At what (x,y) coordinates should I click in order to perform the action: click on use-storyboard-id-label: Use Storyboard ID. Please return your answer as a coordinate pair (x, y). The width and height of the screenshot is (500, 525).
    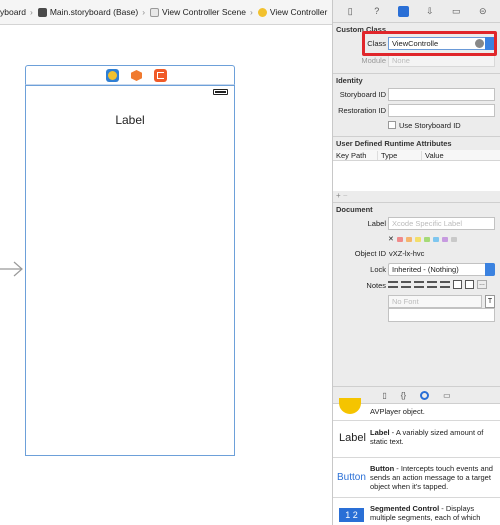
    Looking at the image, I should click on (430, 125).